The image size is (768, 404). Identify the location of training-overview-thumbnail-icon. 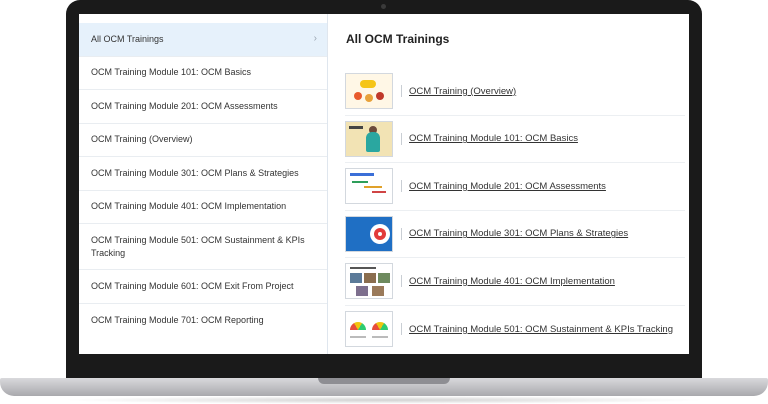
(369, 91).